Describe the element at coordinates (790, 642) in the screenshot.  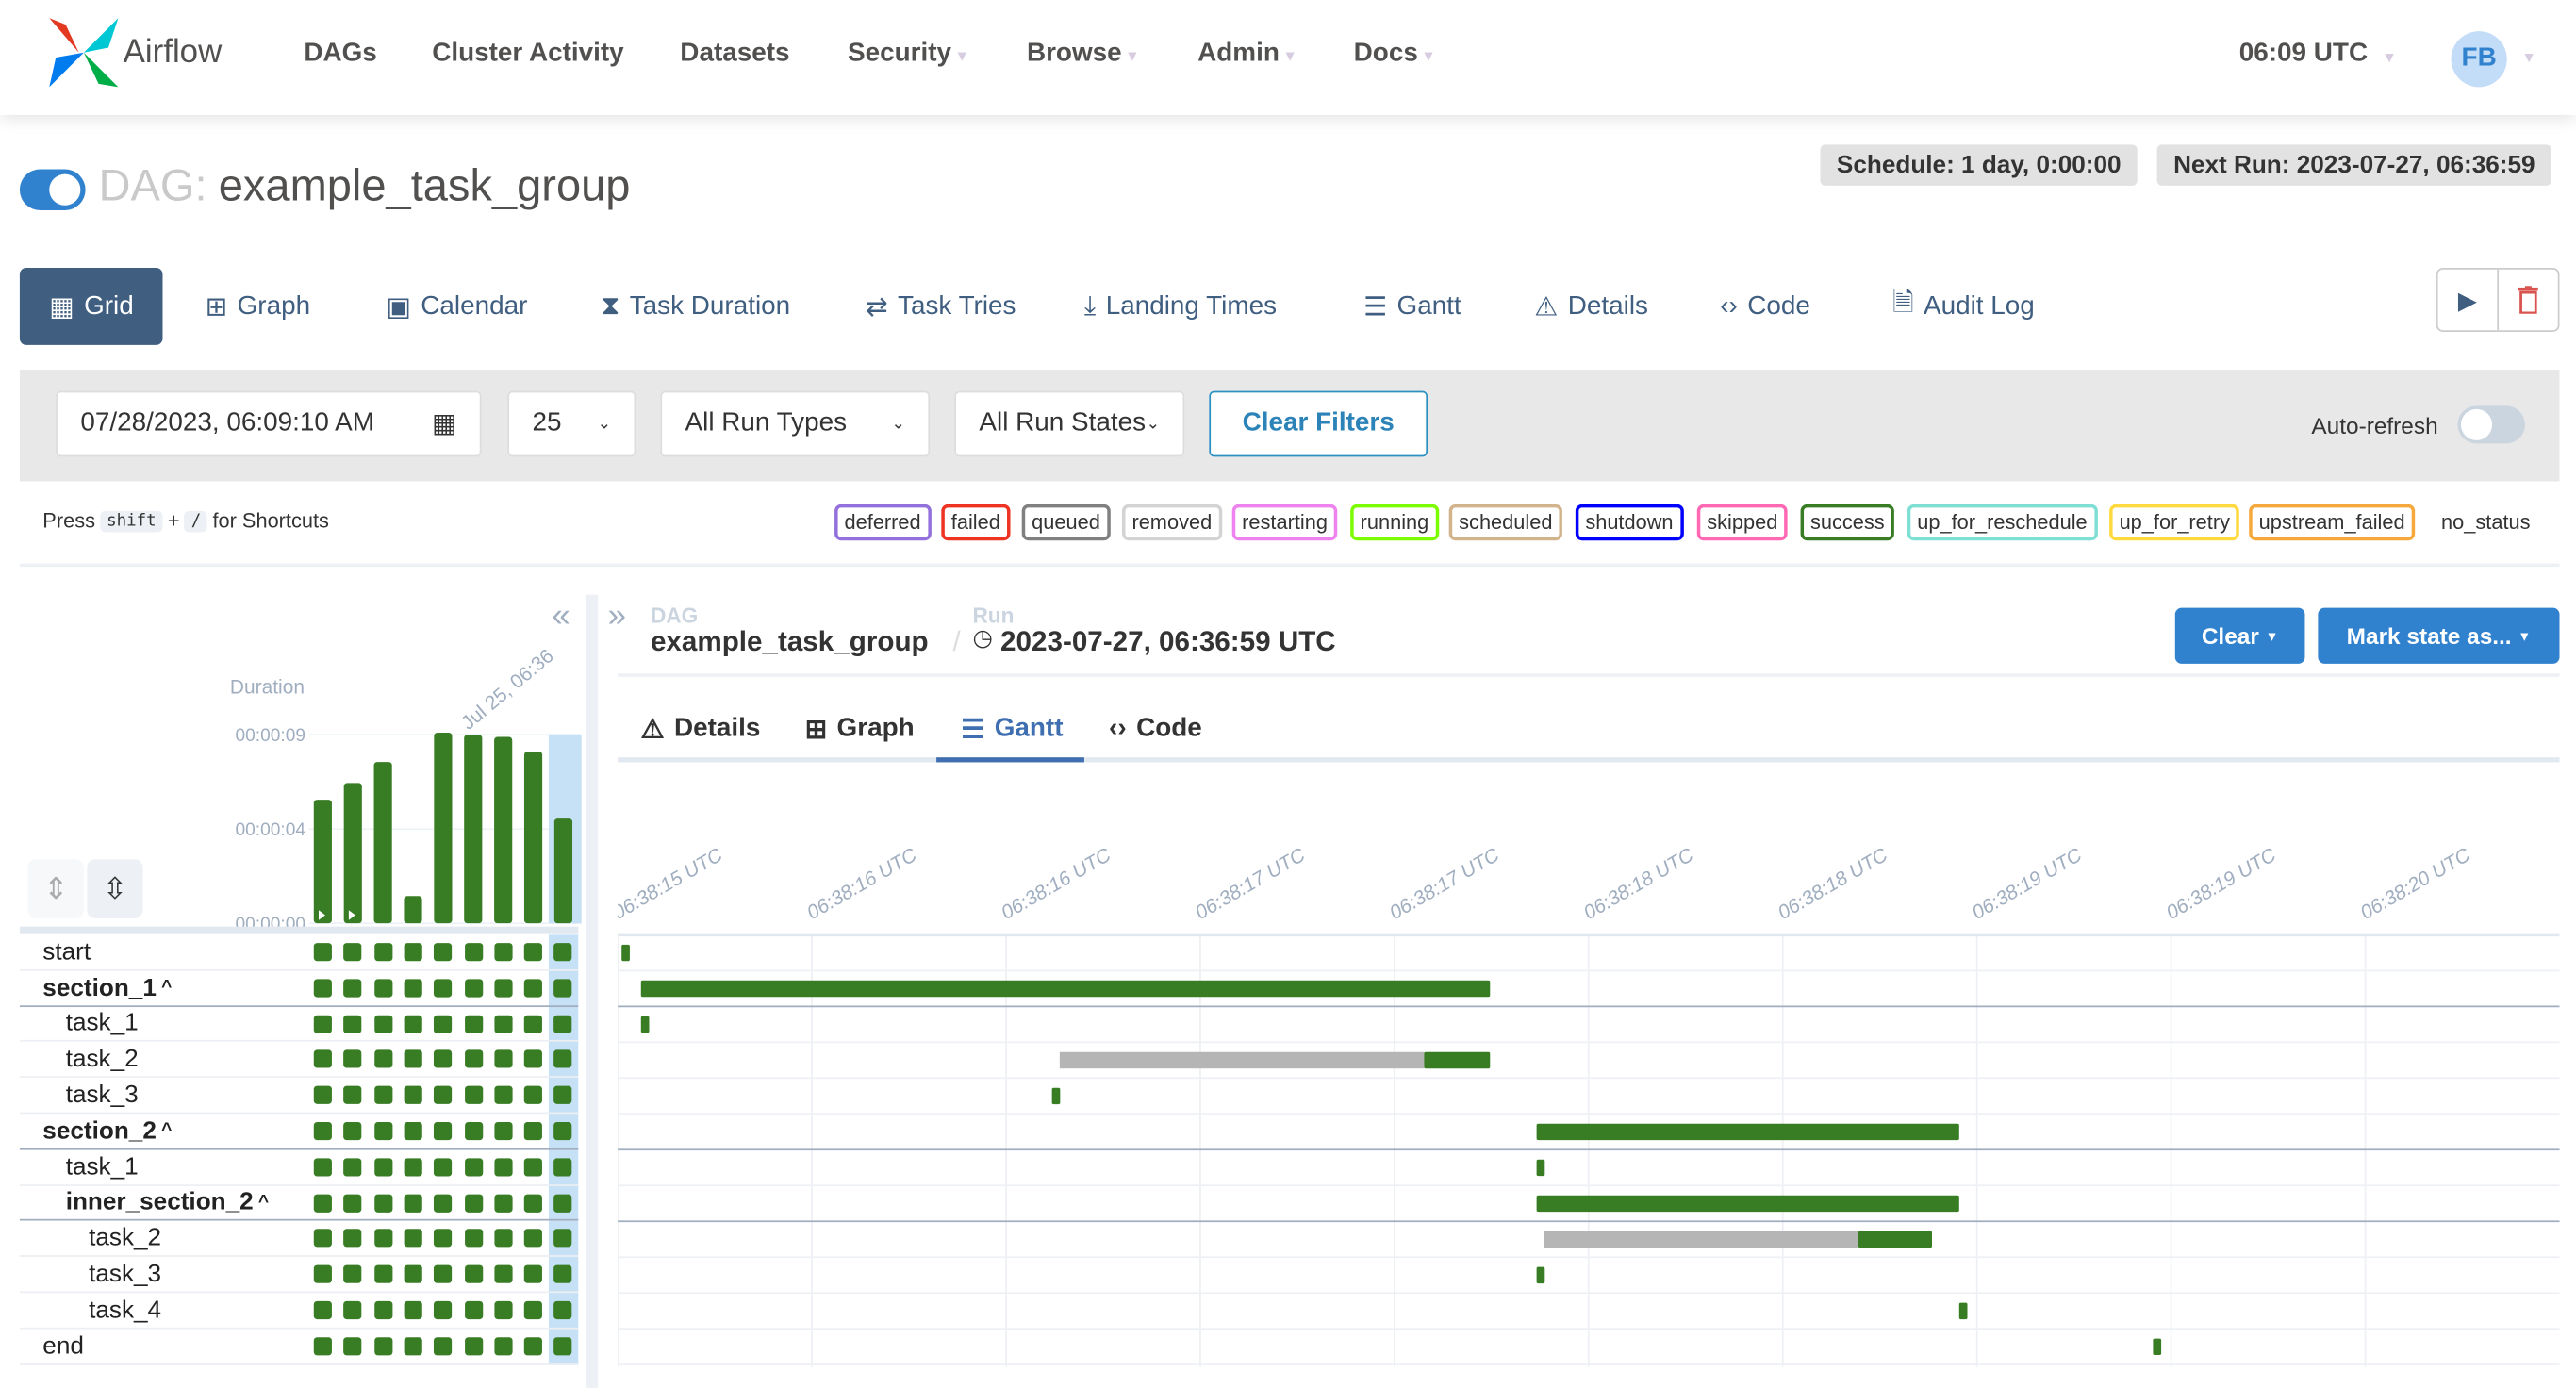
I see `breadcrumb-dag: example_task_group` at that location.